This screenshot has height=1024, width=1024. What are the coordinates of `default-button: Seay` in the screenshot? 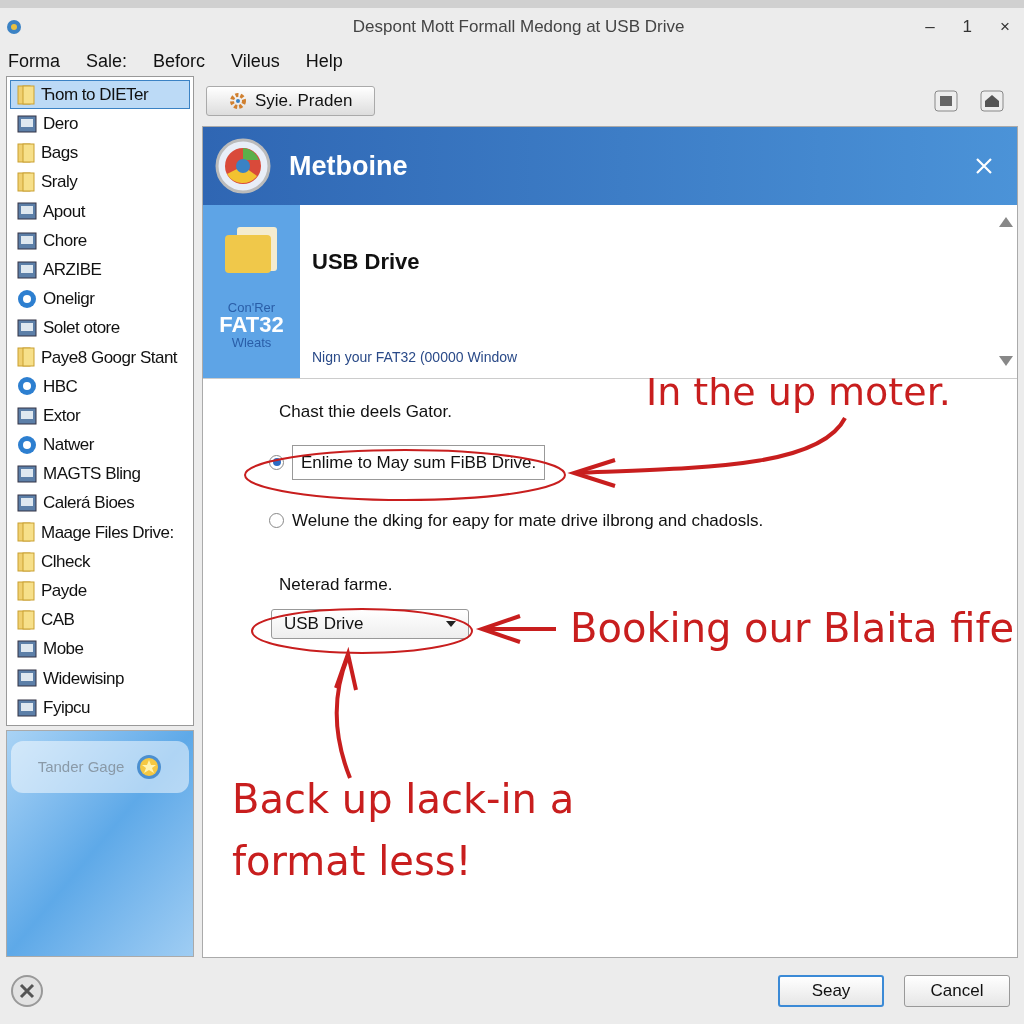 It's located at (831, 991).